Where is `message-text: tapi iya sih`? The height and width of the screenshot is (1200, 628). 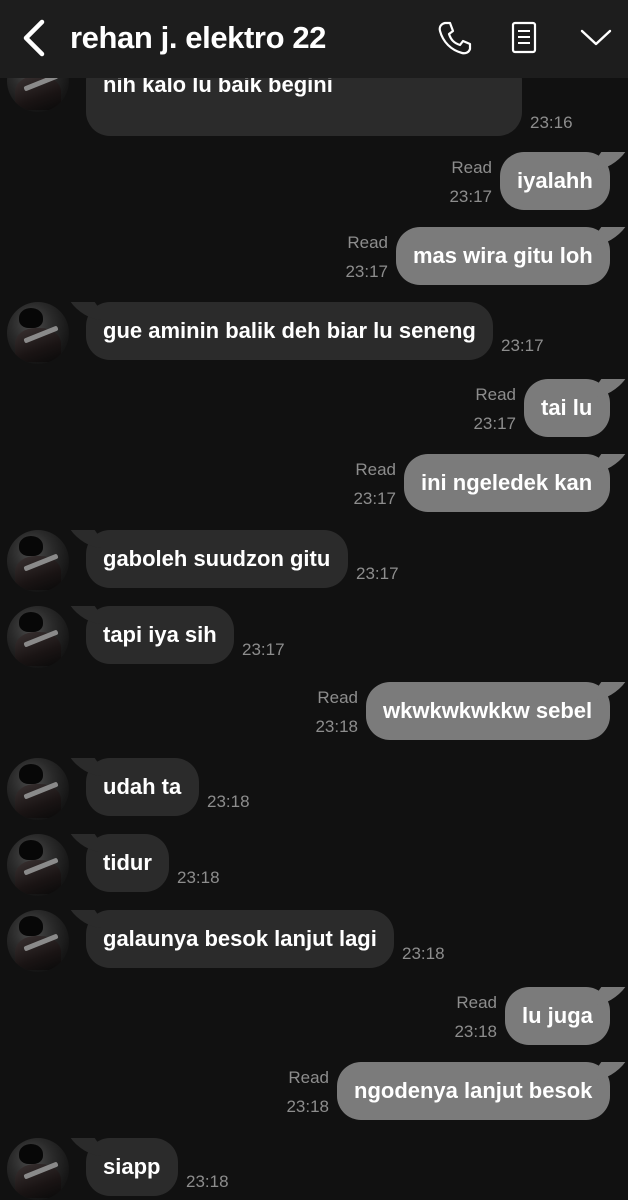
message-text: tapi iya sih is located at coordinates (160, 634).